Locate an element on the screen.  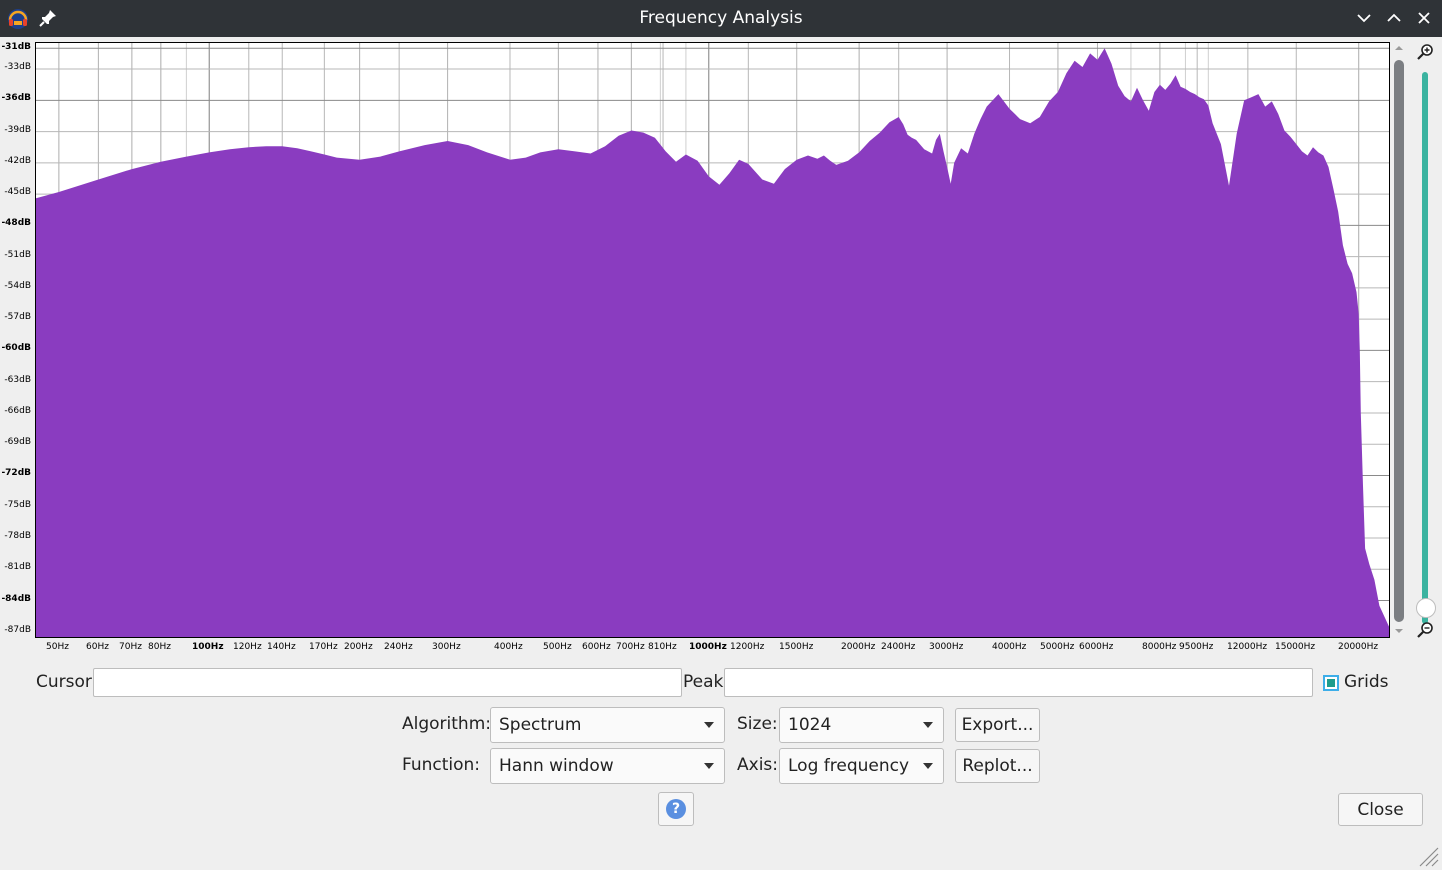
window-title: Frequency Analysis is located at coordinates (721, 18).